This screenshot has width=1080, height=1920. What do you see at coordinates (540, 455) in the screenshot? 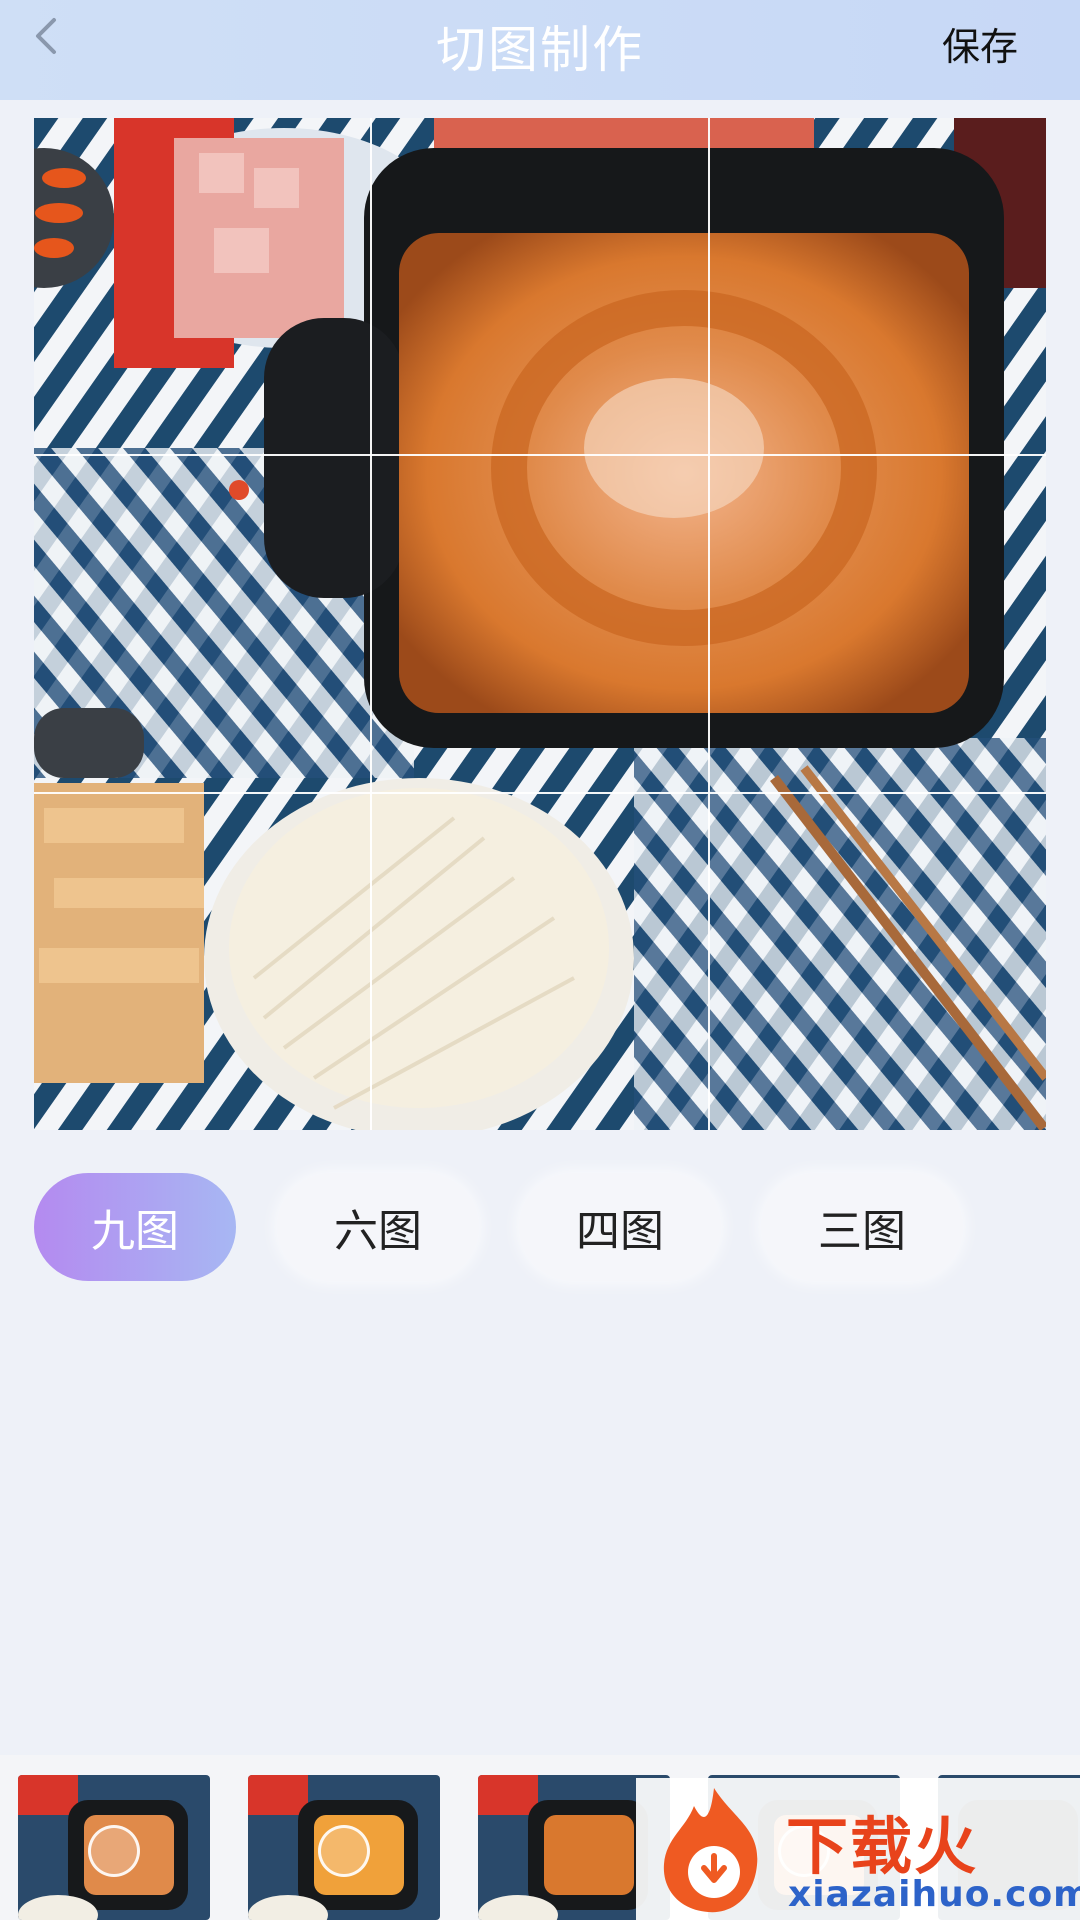
I see `grid-line-h1` at bounding box center [540, 455].